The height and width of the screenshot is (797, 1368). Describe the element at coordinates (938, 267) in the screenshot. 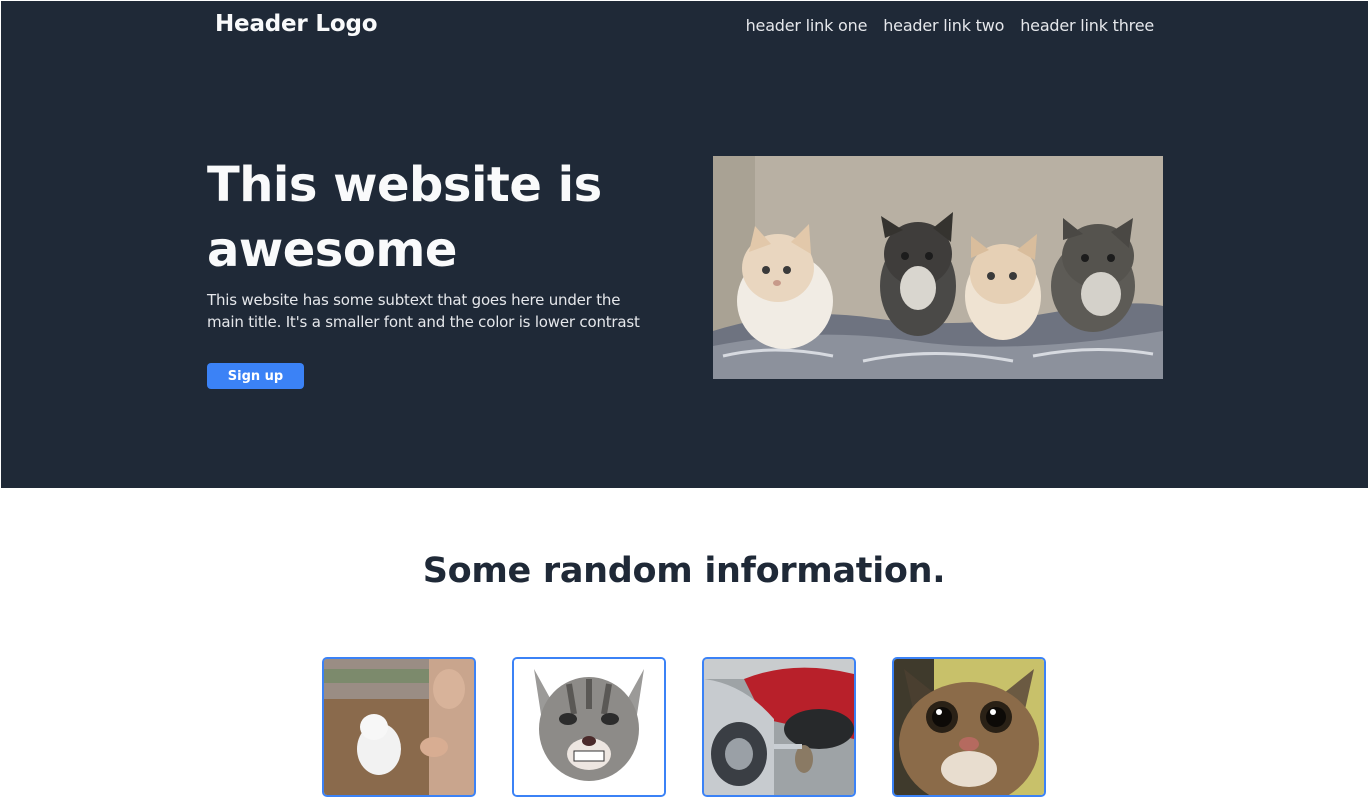

I see `hero-kittens-image` at that location.